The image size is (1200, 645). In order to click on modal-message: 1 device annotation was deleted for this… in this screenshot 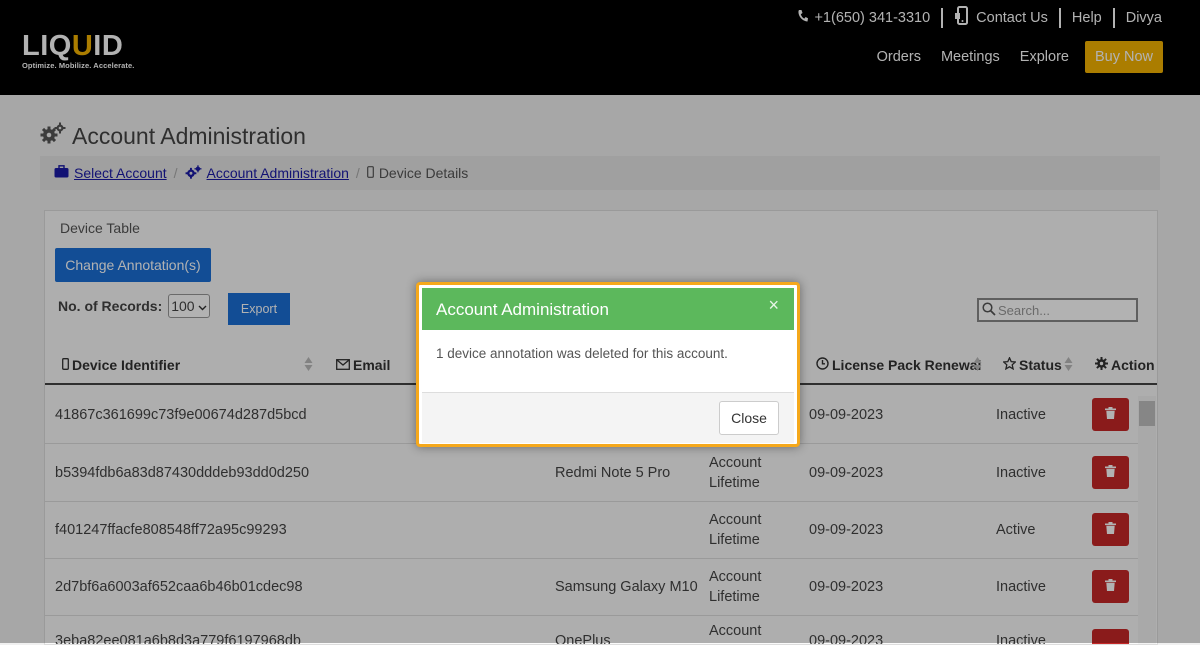, I will do `click(582, 353)`.